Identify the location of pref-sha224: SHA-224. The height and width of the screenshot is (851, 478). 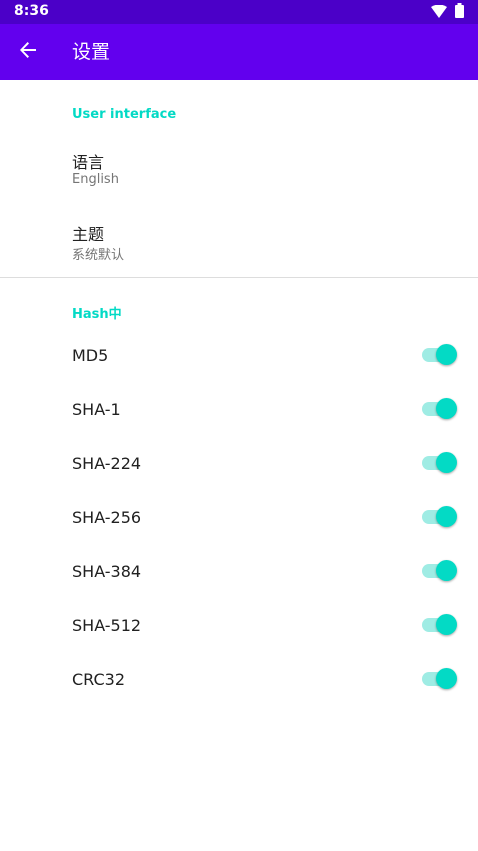
(239, 463).